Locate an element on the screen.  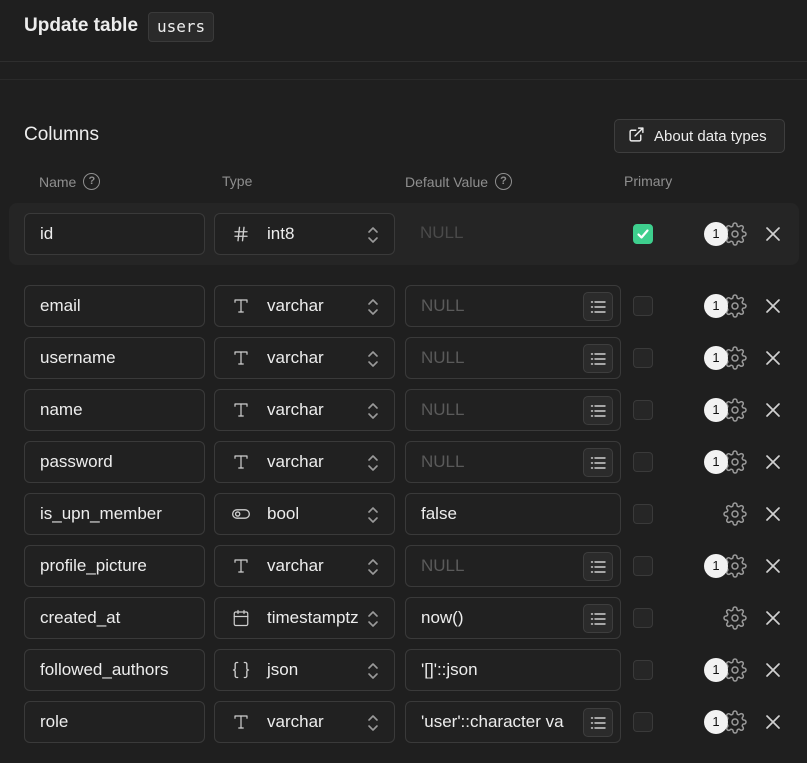
column-row-username: username varchar NULL 1 is located at coordinates (403, 358).